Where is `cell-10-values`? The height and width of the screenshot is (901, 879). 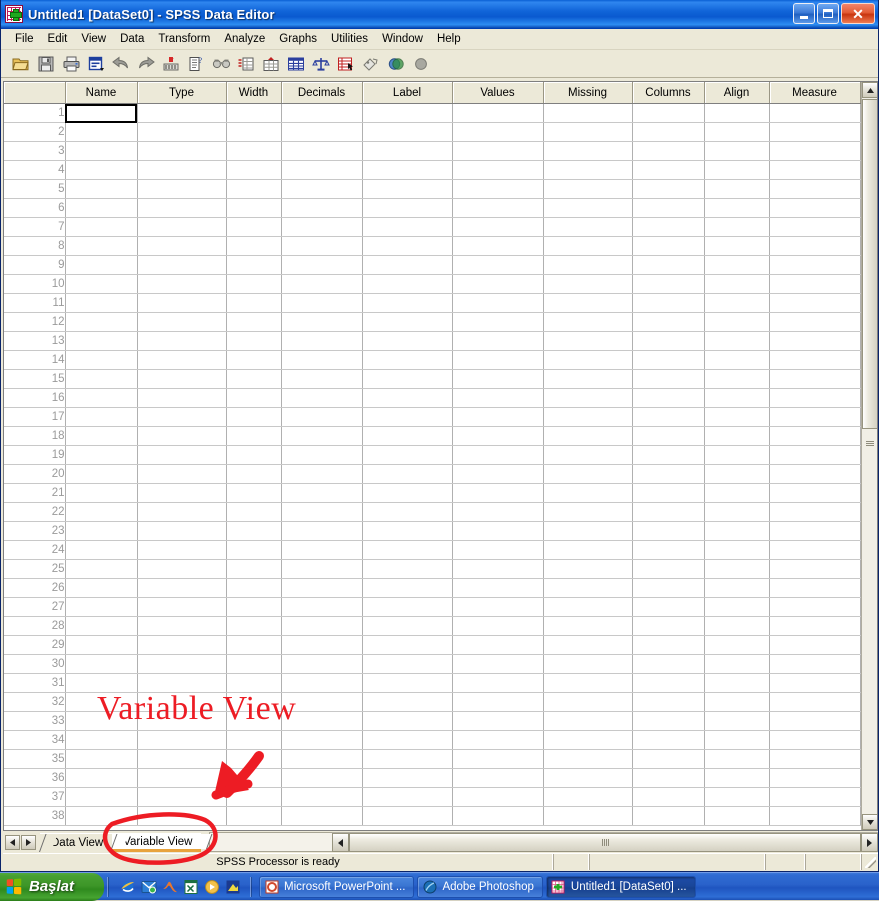 cell-10-values is located at coordinates (498, 284).